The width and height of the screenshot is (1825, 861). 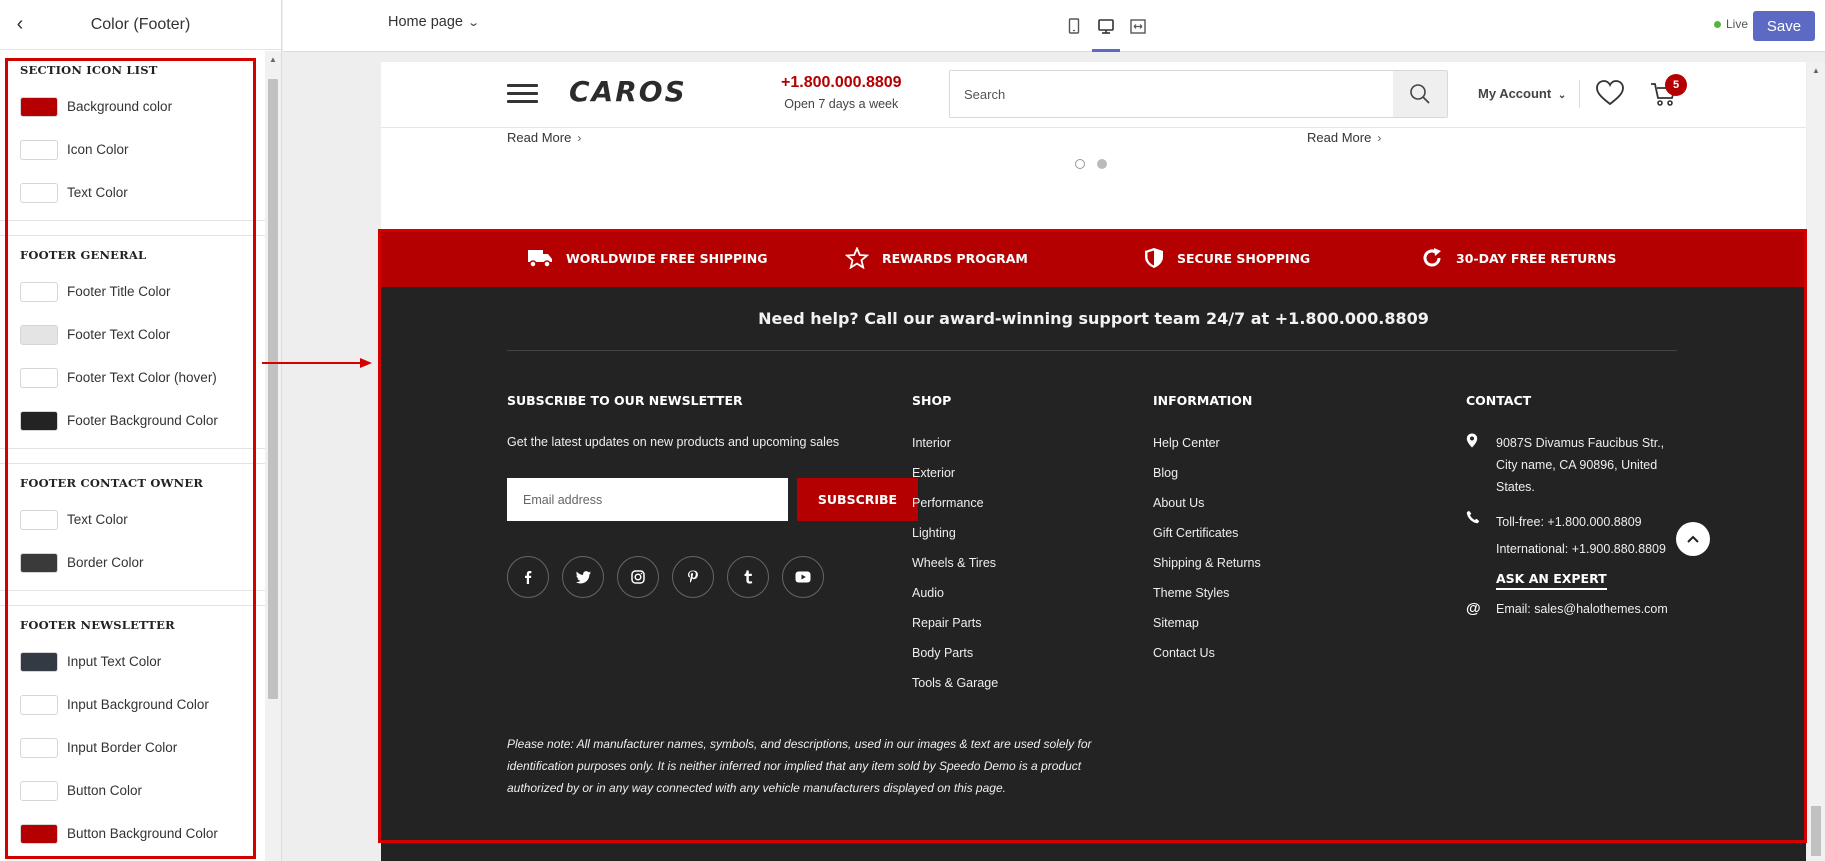 What do you see at coordinates (583, 577) in the screenshot?
I see `twitter-link` at bounding box center [583, 577].